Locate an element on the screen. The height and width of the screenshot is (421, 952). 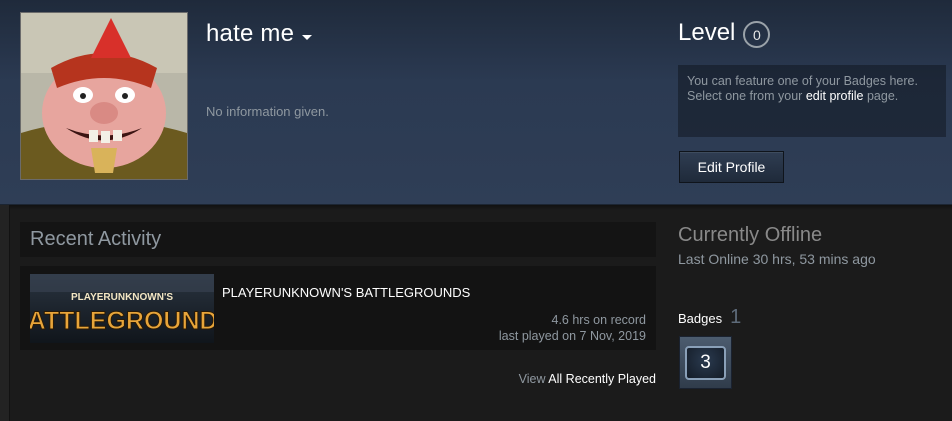
edit-profile-link: edit profile is located at coordinates (835, 96).